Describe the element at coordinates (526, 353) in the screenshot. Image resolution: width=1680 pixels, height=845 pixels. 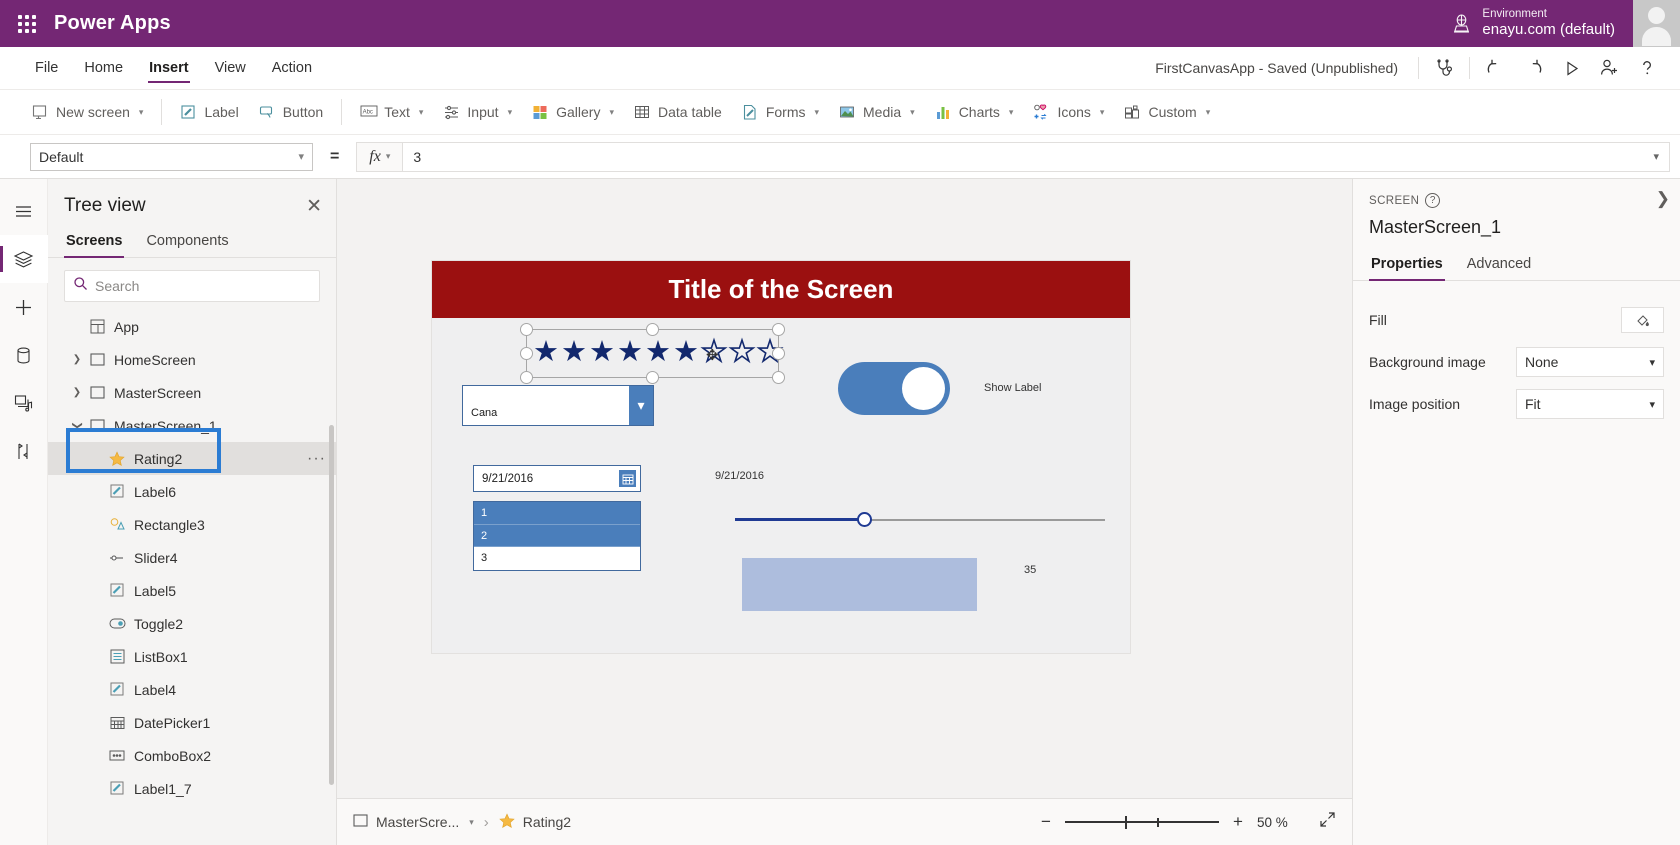
I see `resize-handle-w` at that location.